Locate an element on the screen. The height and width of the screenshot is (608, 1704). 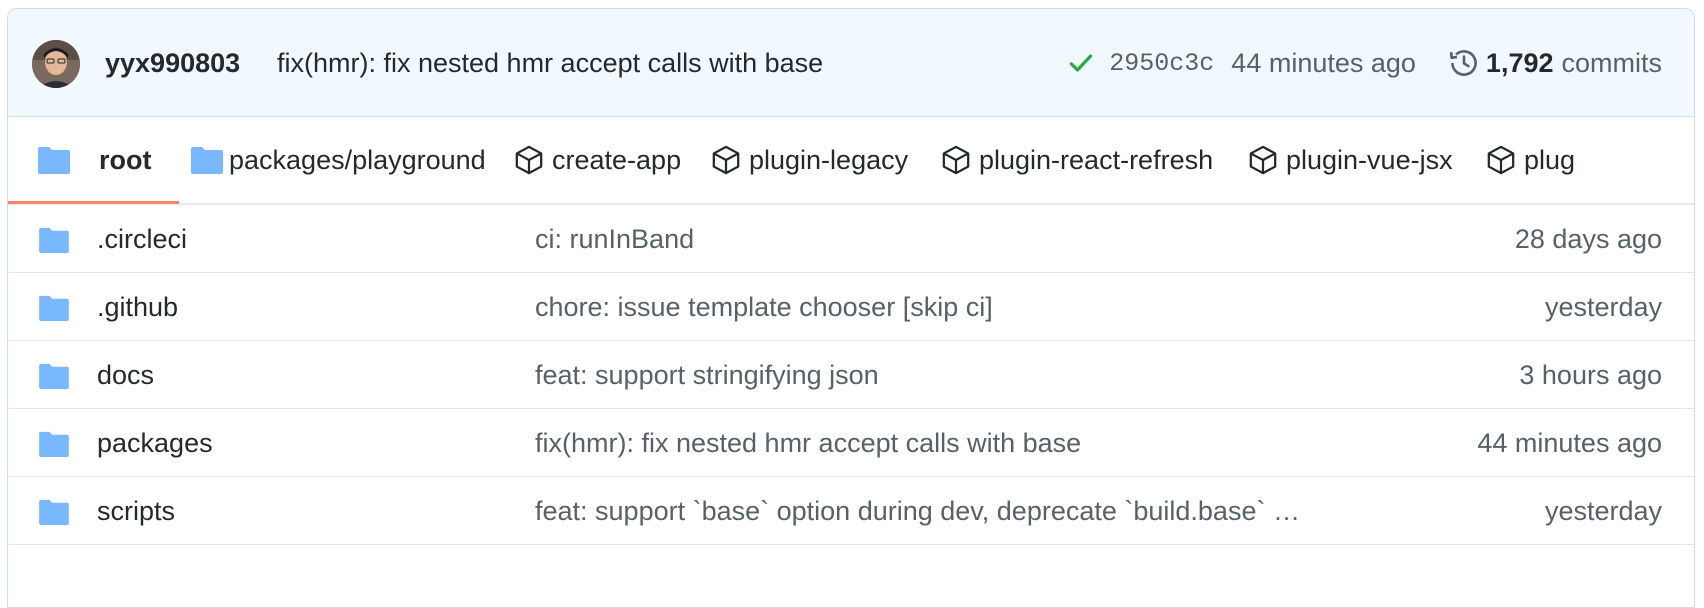
tab-plugin-vue-jsx: plugin-vue-jsx is located at coordinates (1350, 160).